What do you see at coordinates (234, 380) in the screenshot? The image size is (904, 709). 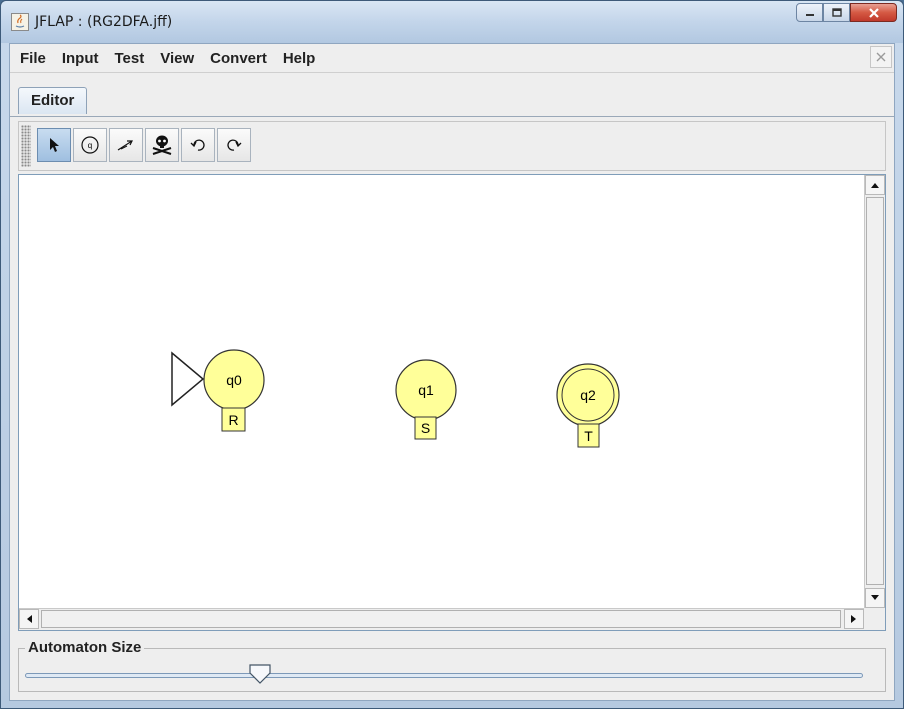 I see `state-name: q0` at bounding box center [234, 380].